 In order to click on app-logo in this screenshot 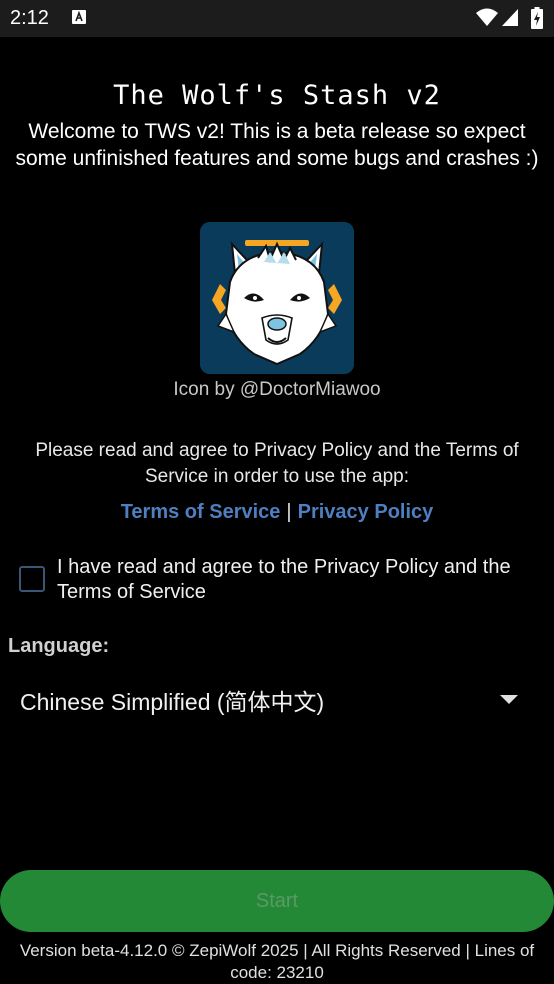, I will do `click(277, 298)`.